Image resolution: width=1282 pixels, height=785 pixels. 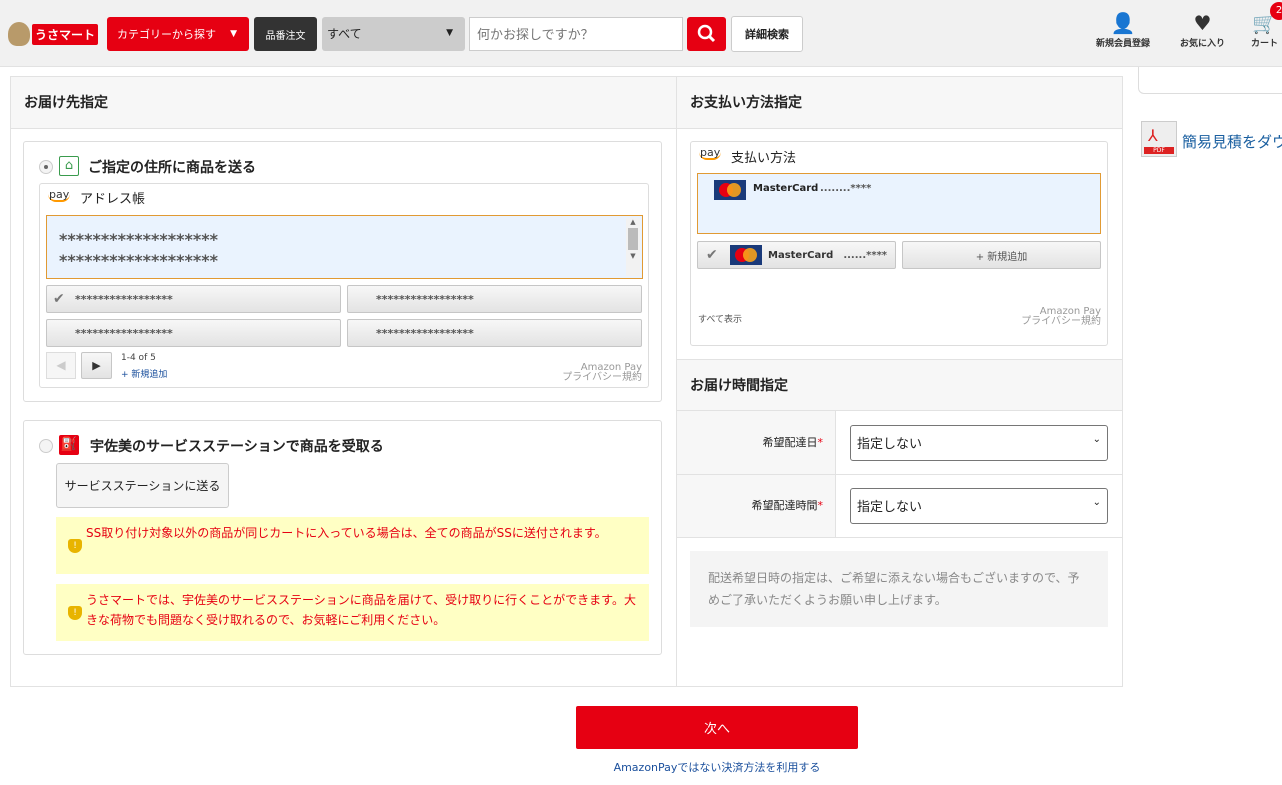 I want to click on address-radio, so click(x=46, y=167).